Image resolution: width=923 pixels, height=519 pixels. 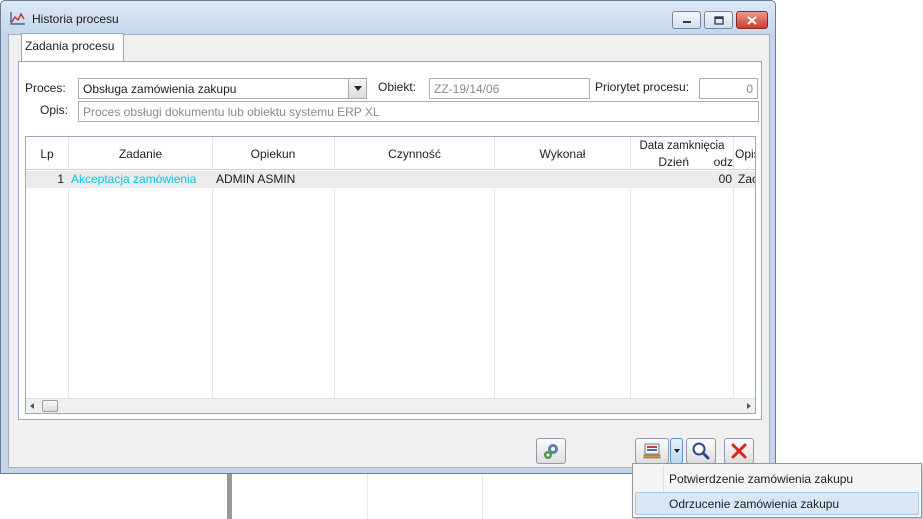 I want to click on background-splitter, so click(x=229, y=495).